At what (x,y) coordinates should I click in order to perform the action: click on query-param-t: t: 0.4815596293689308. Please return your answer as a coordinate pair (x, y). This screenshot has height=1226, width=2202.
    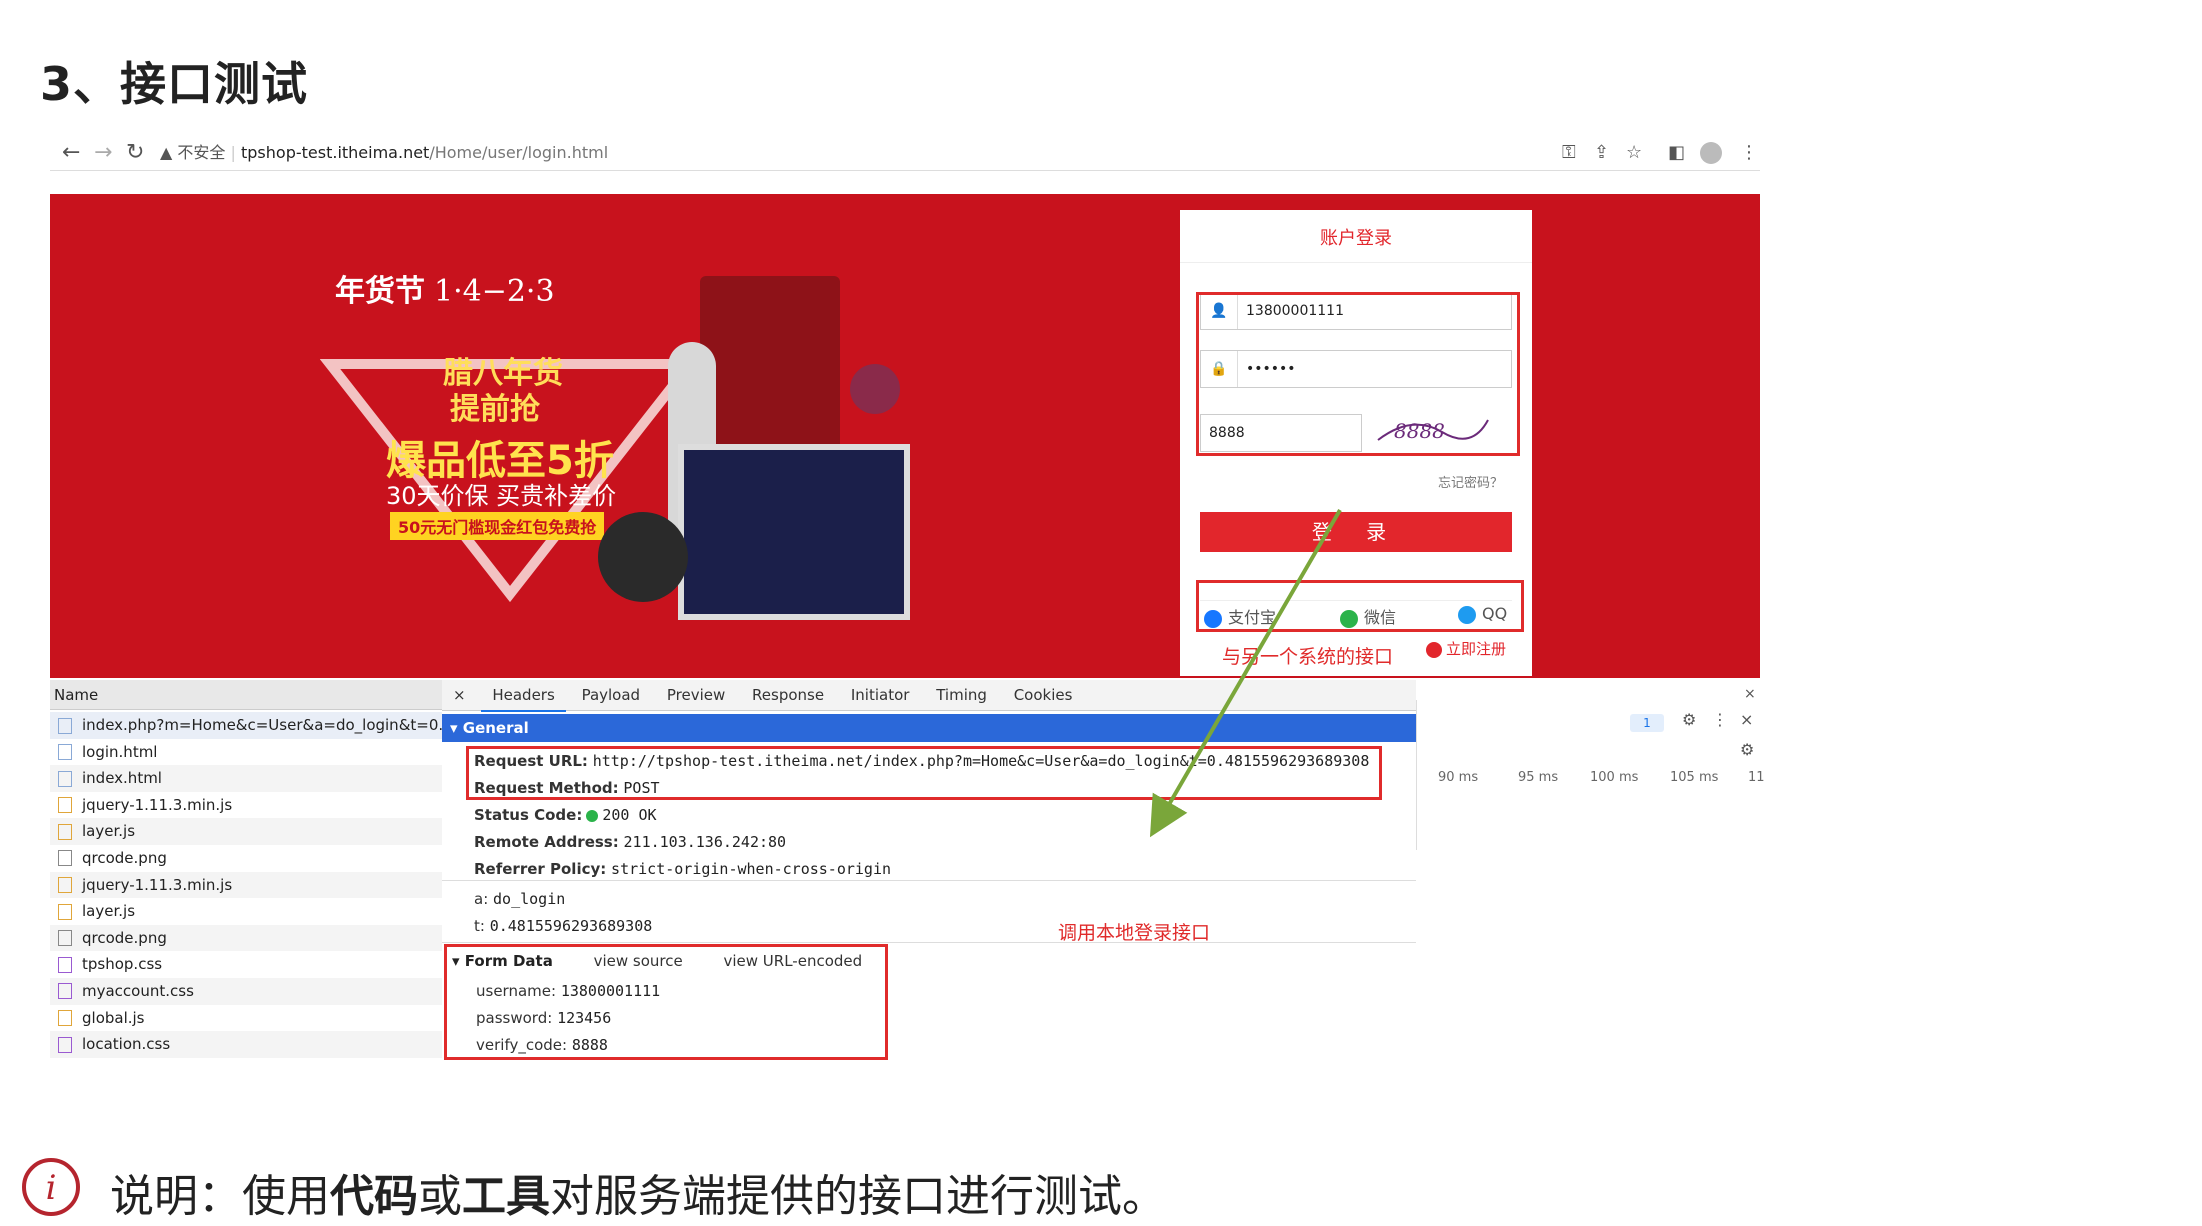
    Looking at the image, I should click on (563, 926).